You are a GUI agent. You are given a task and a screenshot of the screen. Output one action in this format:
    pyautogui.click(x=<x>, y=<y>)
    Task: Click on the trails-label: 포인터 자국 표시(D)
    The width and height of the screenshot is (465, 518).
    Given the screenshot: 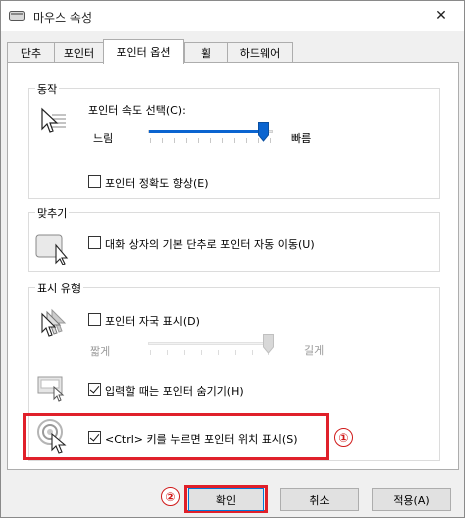 What is the action you would take?
    pyautogui.click(x=152, y=321)
    